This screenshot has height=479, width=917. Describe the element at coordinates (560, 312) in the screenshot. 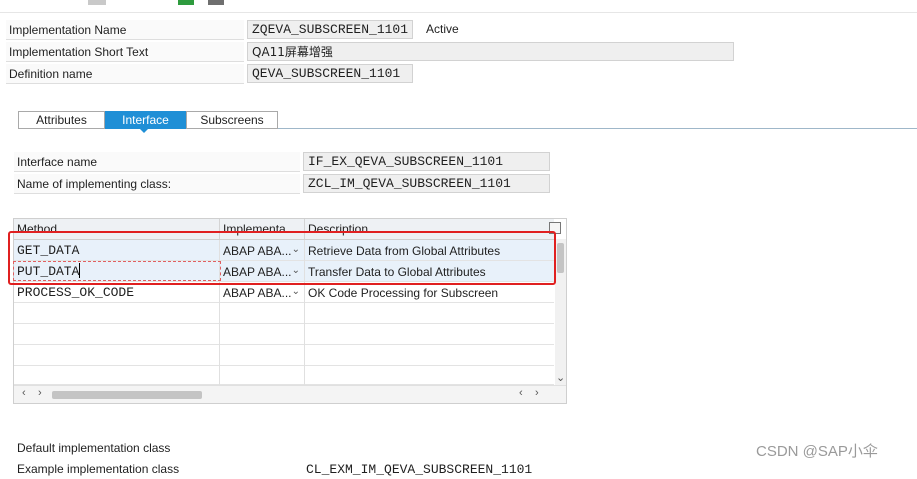

I see `vertical-scrollbar: ⌄` at that location.